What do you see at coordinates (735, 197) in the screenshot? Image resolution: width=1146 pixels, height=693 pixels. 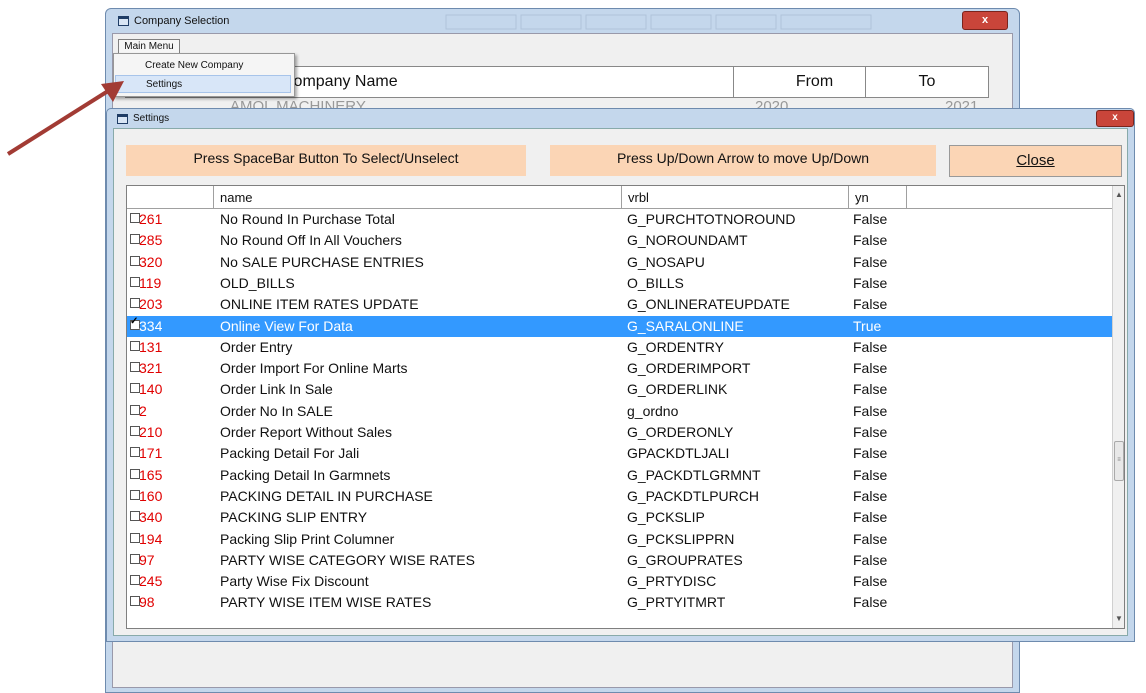 I see `vrbl-column-header: vrbl` at bounding box center [735, 197].